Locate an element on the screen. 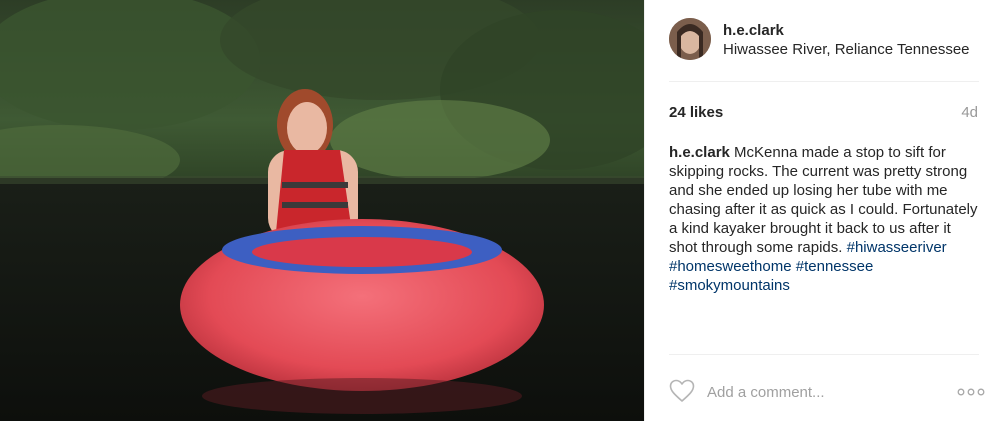  hashtag-link: #hiwasseeriver is located at coordinates (897, 247).